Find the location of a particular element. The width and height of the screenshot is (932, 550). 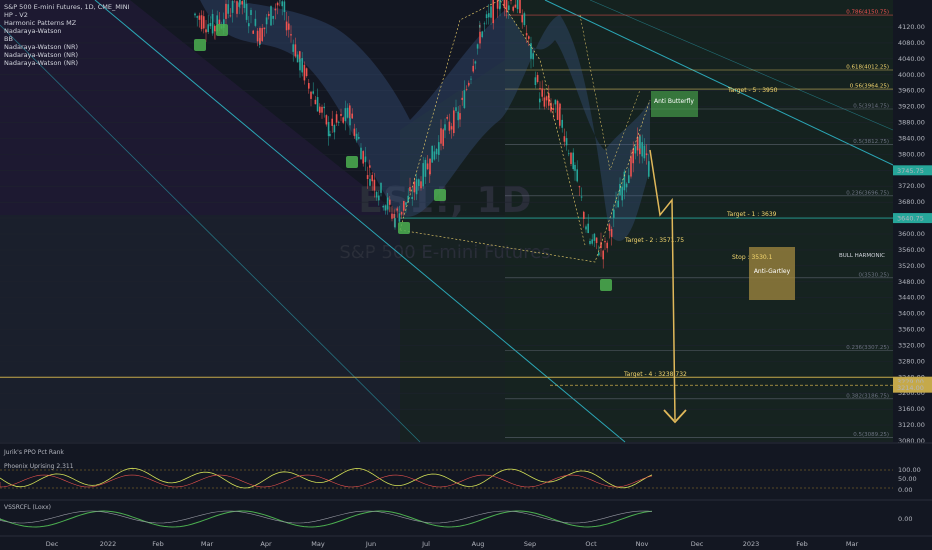

x-tick-5: May is located at coordinates (318, 544).